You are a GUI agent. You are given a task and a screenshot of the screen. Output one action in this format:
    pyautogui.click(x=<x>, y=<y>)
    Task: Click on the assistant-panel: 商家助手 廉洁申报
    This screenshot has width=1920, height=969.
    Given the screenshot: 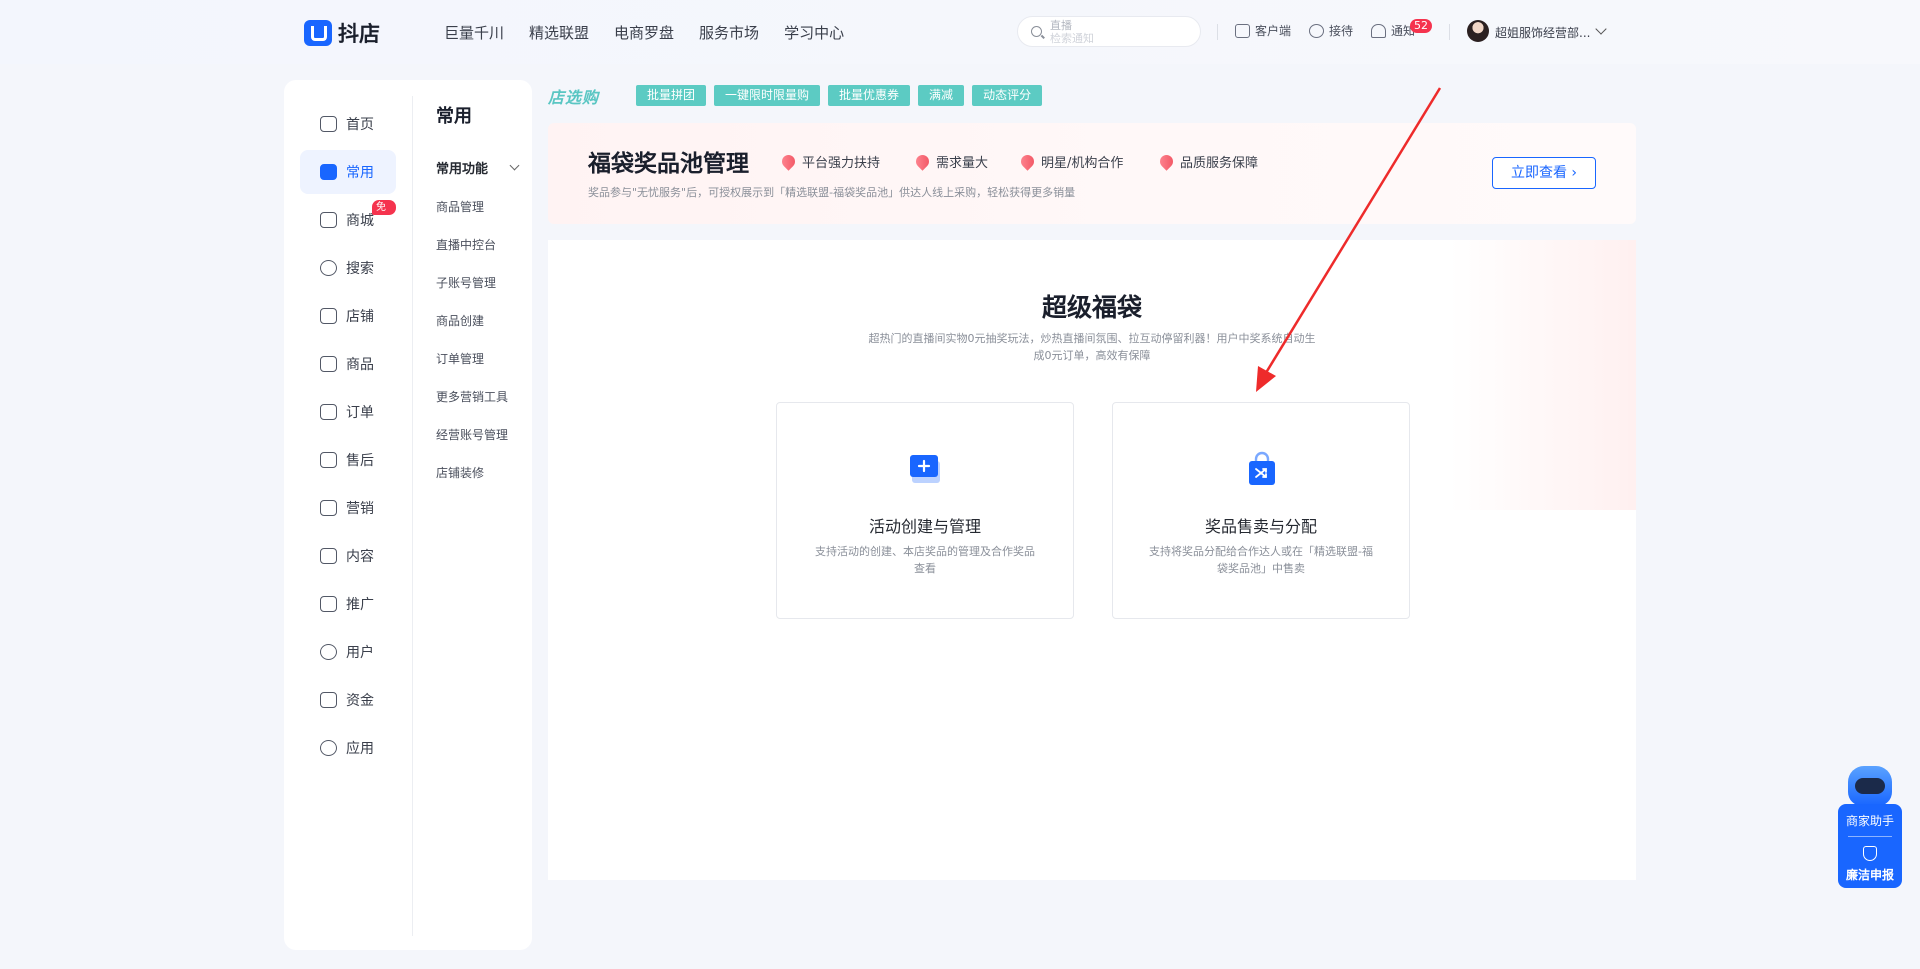 What is the action you would take?
    pyautogui.click(x=1870, y=846)
    